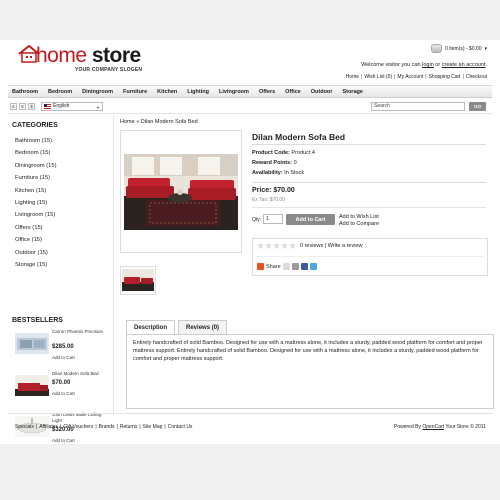 This screenshot has width=500, height=500. Describe the element at coordinates (274, 163) in the screenshot. I see `reward-points: Reward Points: 0` at that location.